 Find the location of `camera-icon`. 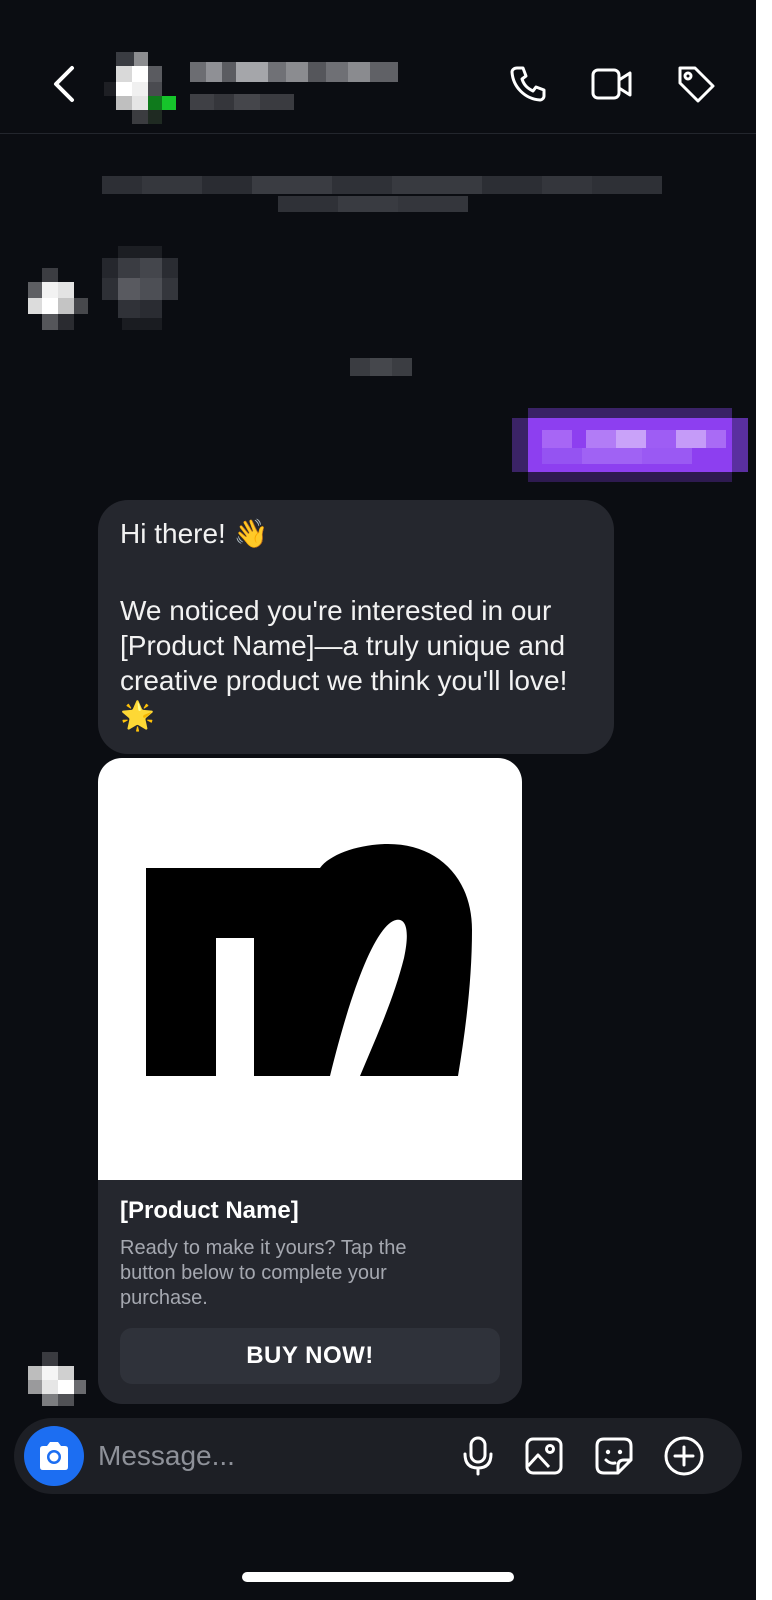

camera-icon is located at coordinates (54, 1456).